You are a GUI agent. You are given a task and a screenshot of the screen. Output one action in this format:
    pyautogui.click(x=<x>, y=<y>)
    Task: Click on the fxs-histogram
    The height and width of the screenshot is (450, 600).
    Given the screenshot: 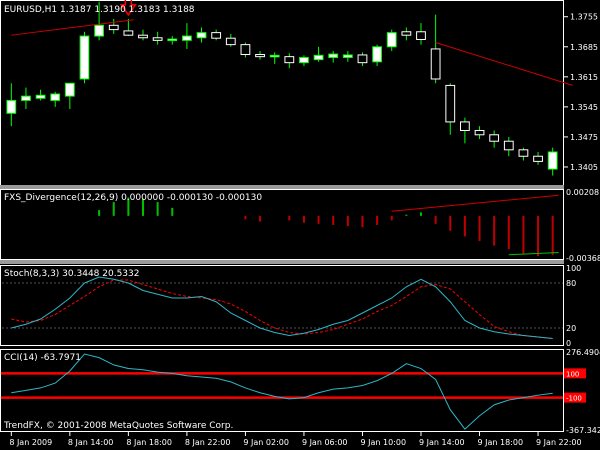 What is the action you would take?
    pyautogui.click(x=328, y=225)
    